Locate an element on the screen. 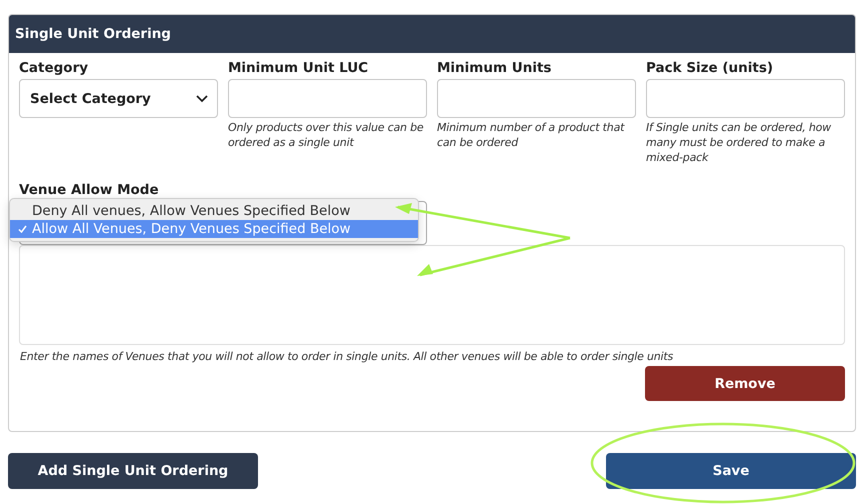 This screenshot has width=865, height=504. field-label: Pack Size (units) is located at coordinates (710, 68).